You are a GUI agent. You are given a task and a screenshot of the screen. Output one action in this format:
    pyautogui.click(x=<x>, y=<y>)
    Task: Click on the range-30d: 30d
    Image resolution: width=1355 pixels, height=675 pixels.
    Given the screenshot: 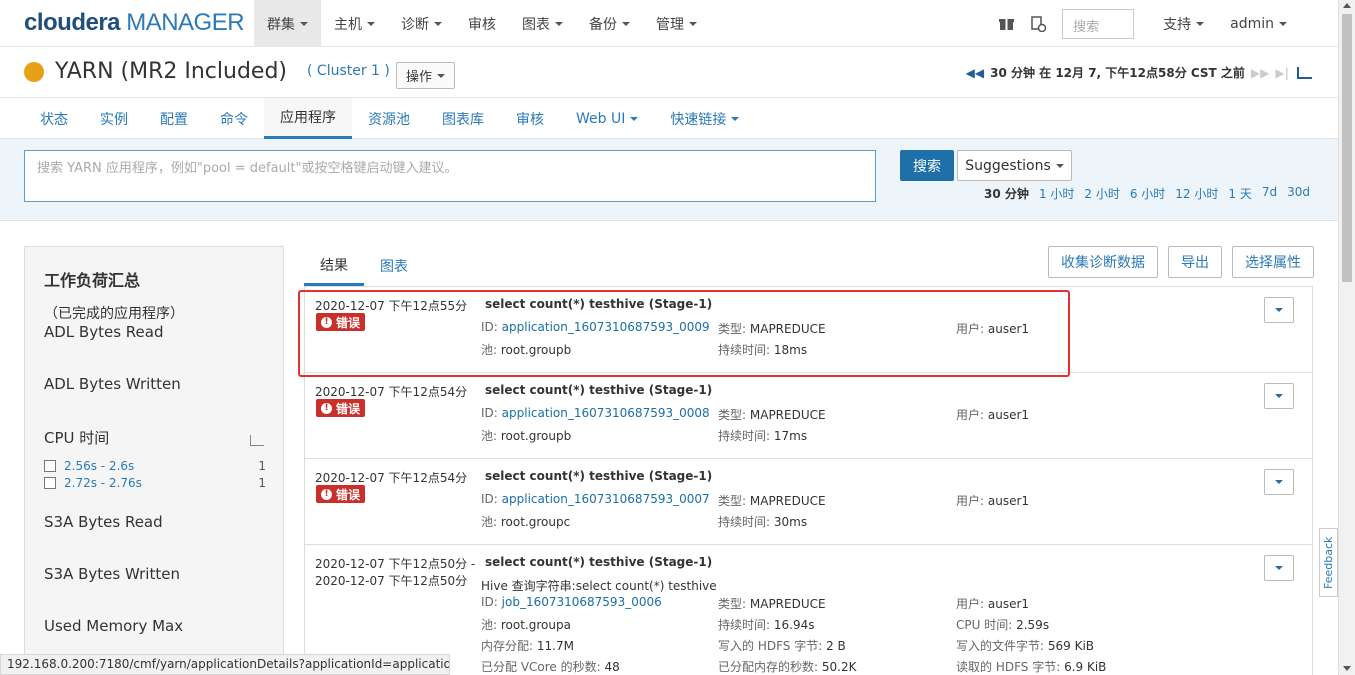 What is the action you would take?
    pyautogui.click(x=1298, y=193)
    